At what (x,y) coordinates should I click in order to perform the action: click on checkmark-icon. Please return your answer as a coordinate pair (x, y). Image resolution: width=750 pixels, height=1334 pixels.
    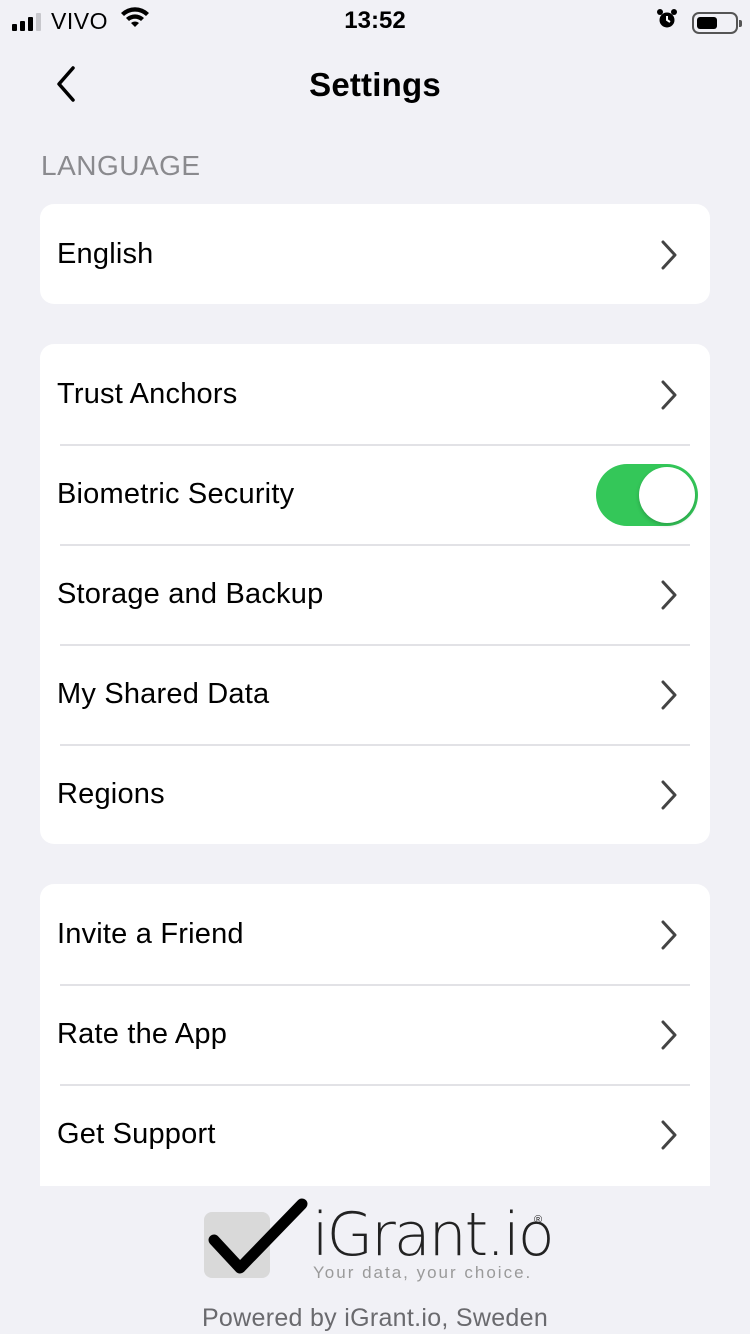
    Looking at the image, I should click on (258, 1236).